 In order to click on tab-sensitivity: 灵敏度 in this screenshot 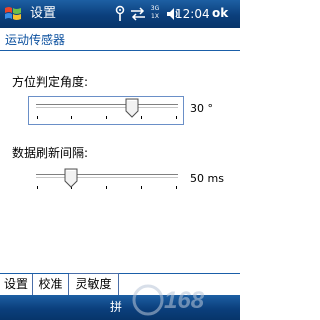, I will do `click(94, 284)`.